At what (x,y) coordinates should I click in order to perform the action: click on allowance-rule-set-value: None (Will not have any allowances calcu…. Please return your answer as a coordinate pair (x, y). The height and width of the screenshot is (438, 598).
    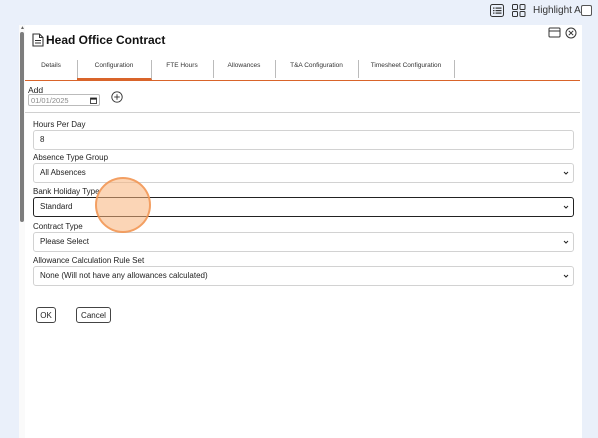
    Looking at the image, I should click on (124, 275).